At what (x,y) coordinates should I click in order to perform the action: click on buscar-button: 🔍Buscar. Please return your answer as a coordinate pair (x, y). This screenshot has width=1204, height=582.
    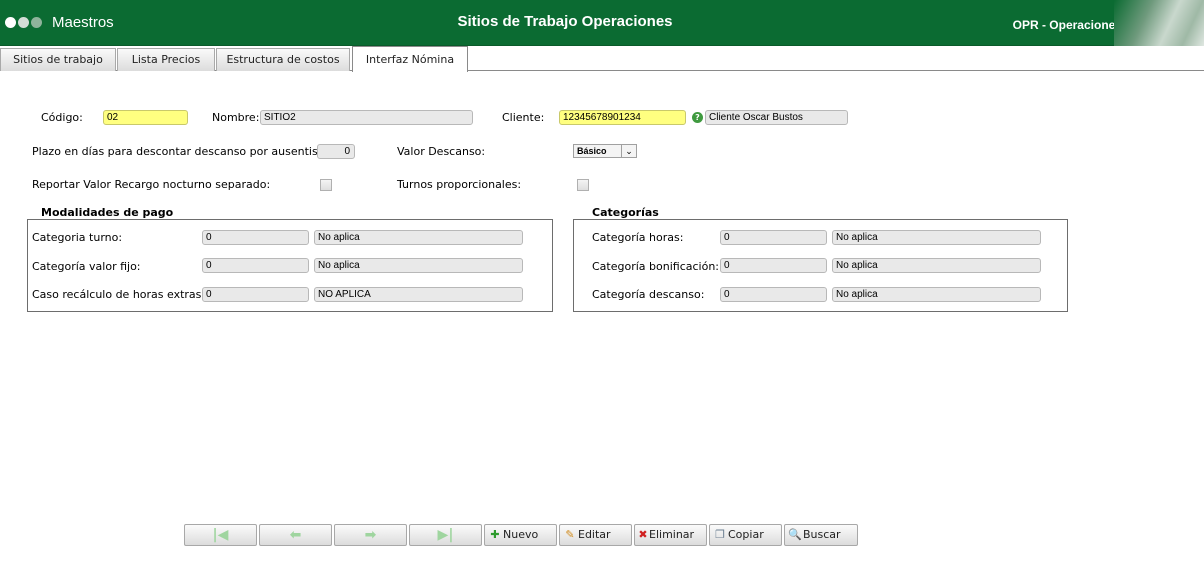
    Looking at the image, I should click on (821, 535).